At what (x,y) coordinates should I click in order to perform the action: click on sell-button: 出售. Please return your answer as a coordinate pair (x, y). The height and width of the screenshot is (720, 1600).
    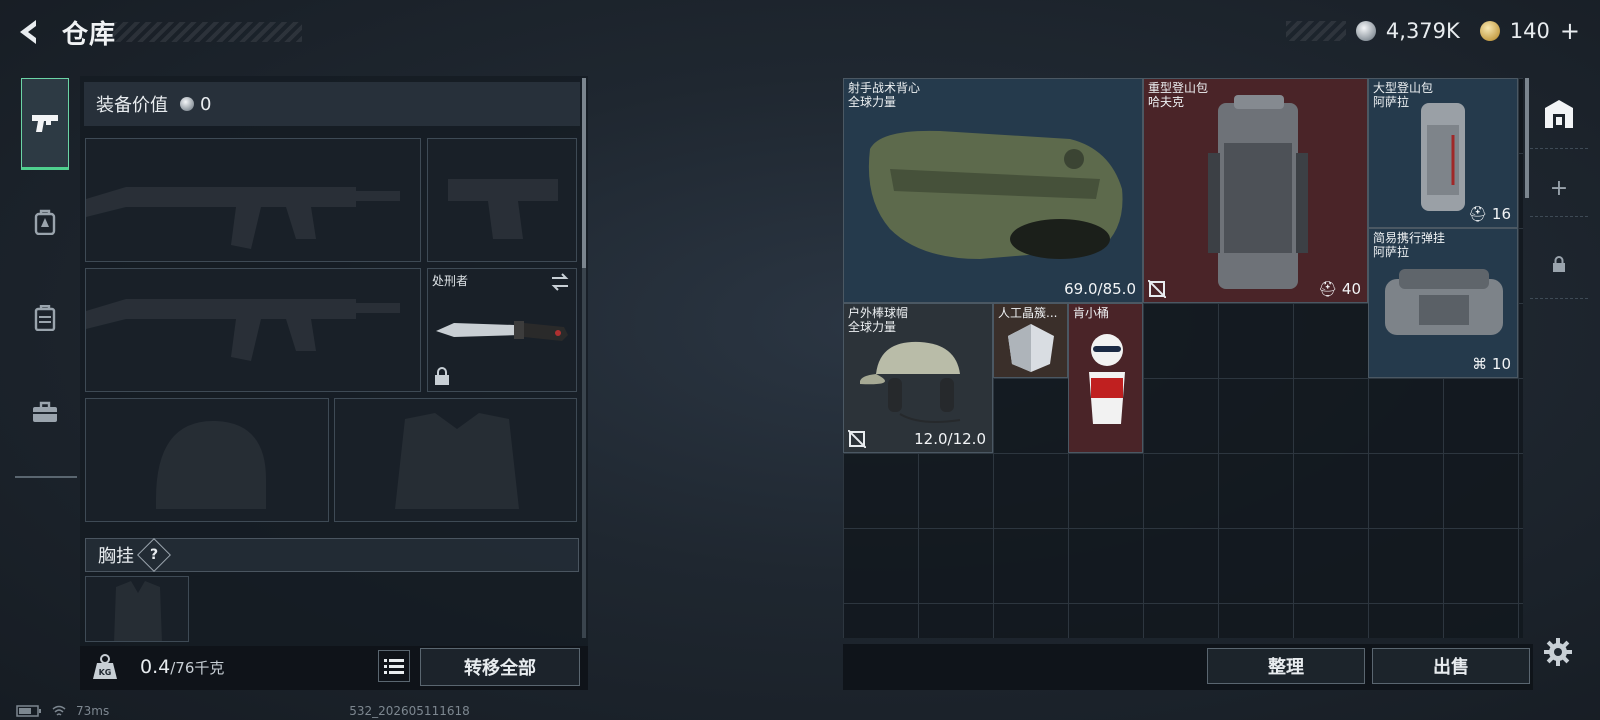
    Looking at the image, I should click on (1451, 666).